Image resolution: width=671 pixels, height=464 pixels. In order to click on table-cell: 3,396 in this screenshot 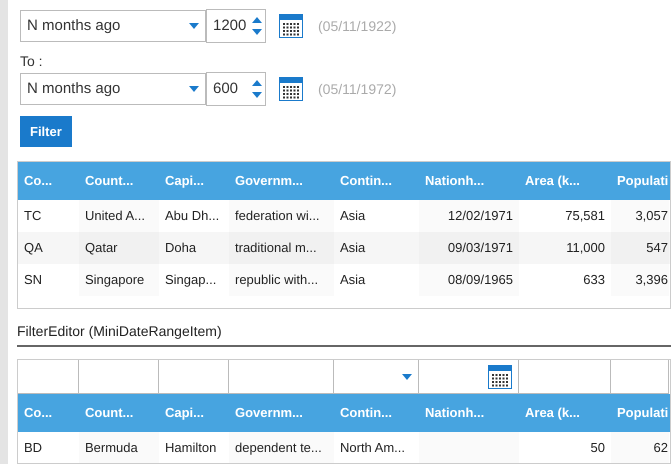, I will do `click(640, 280)`.